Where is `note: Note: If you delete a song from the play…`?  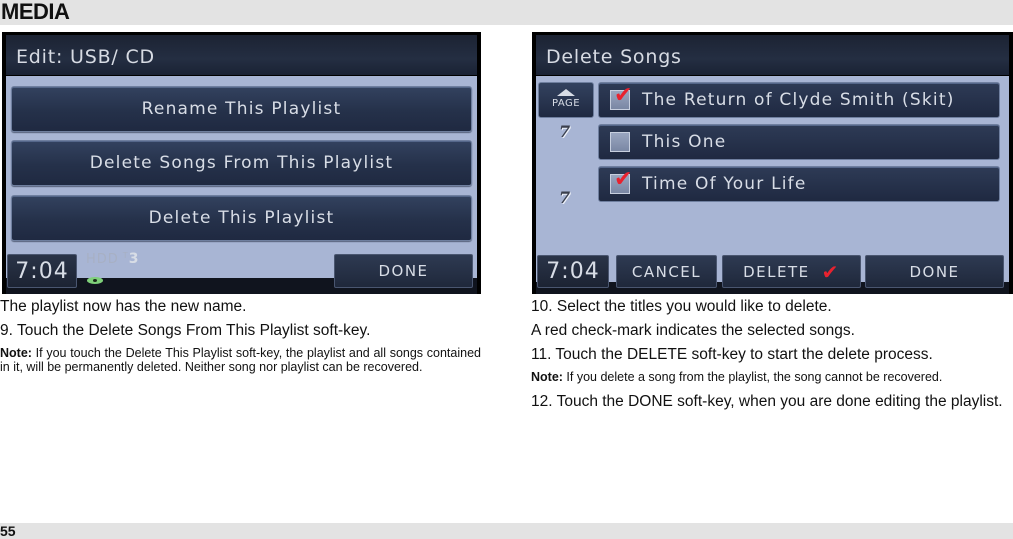
note: Note: If you delete a song from the play… is located at coordinates (772, 377).